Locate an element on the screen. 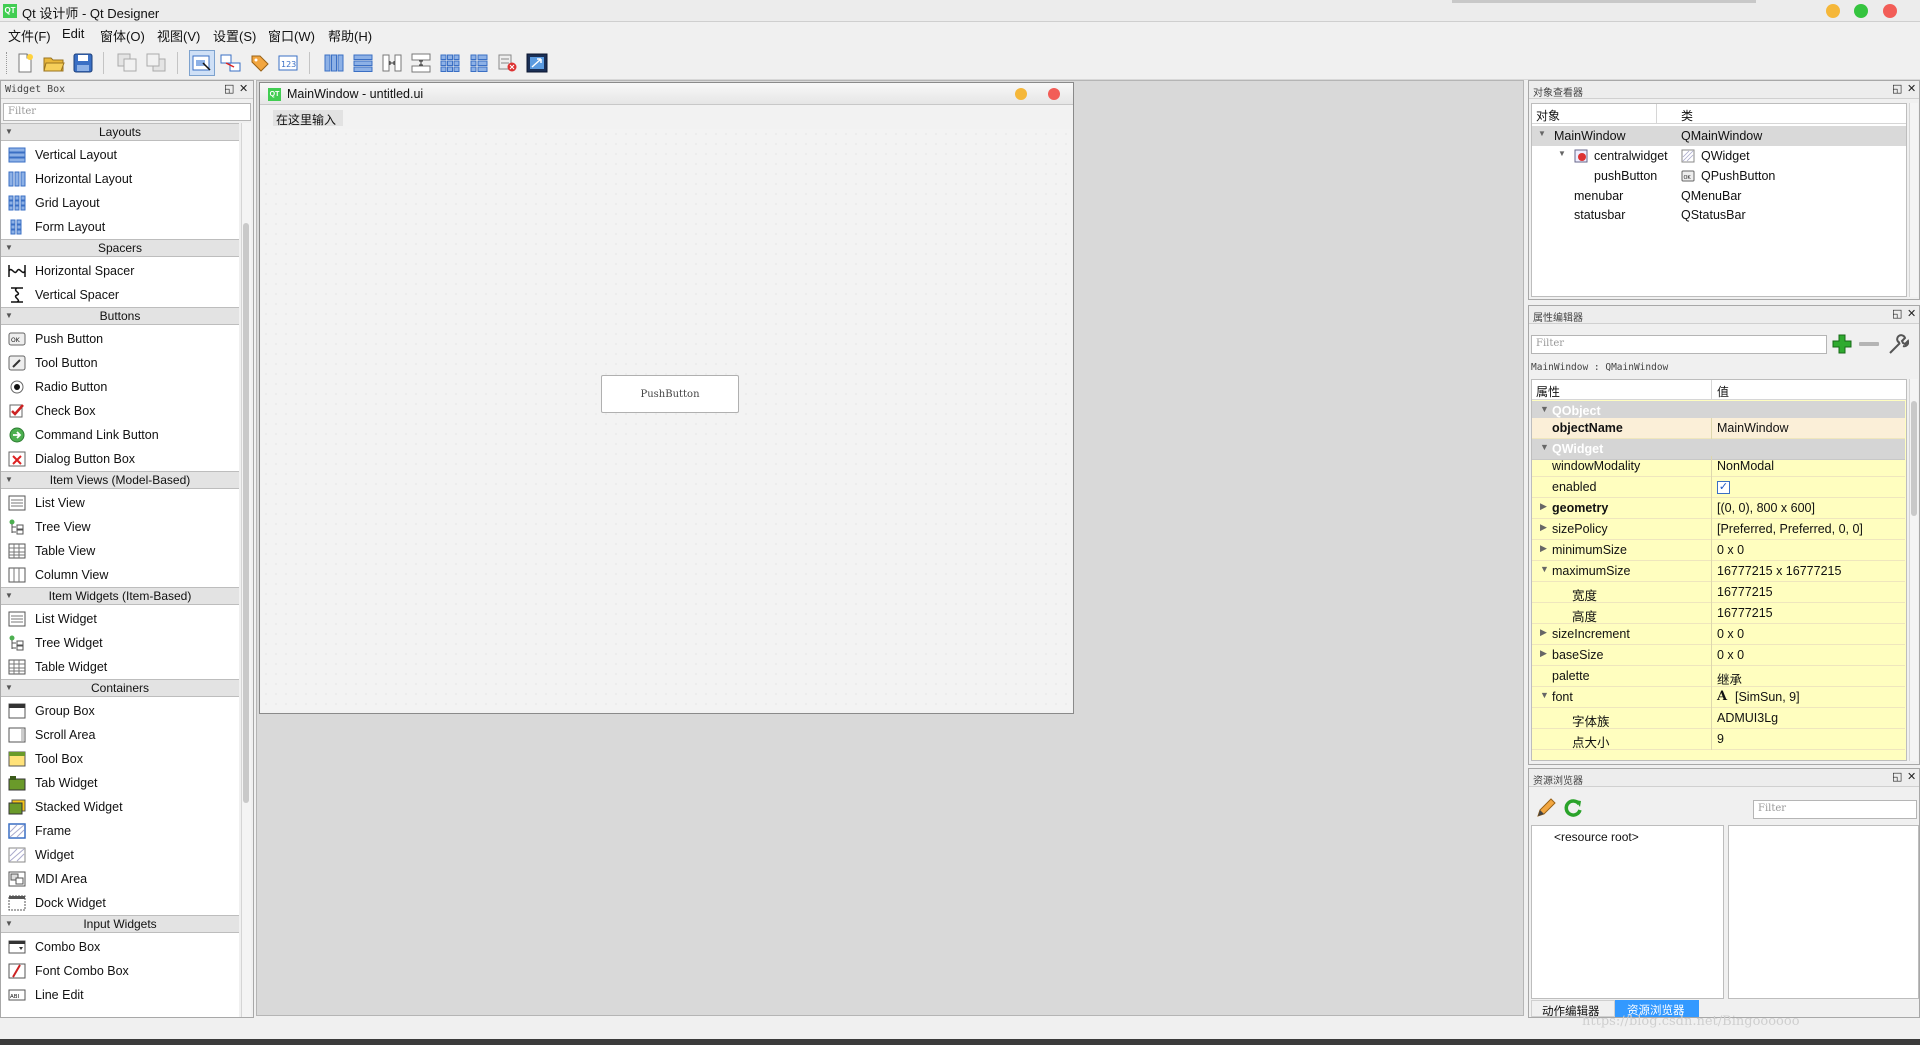 The image size is (1920, 1045). push-button: PushButton is located at coordinates (670, 394).